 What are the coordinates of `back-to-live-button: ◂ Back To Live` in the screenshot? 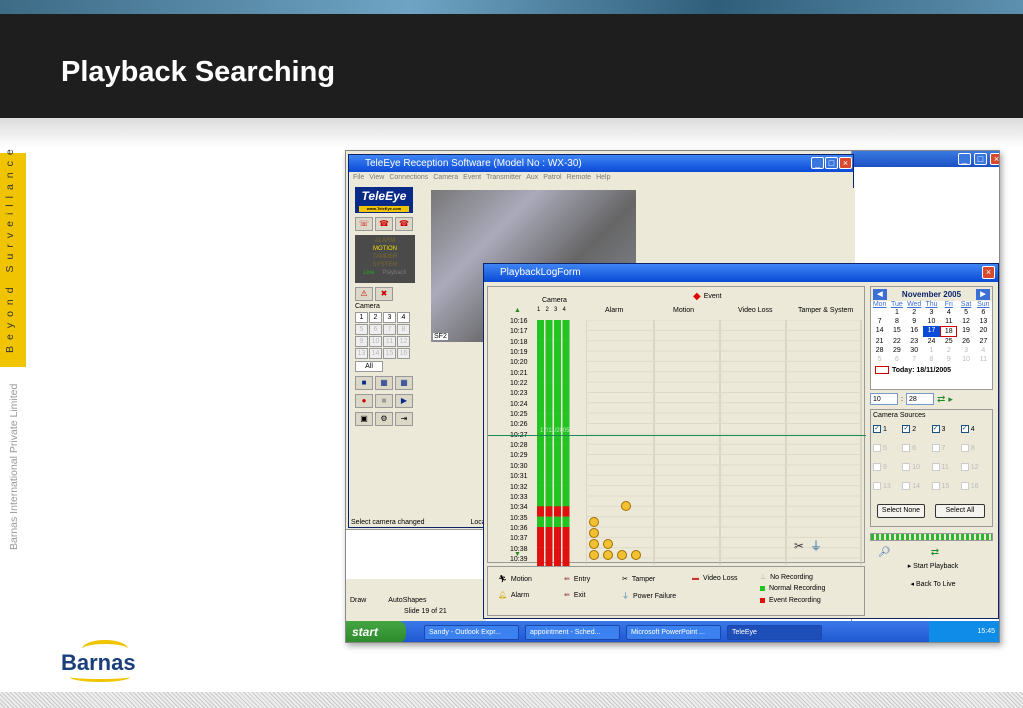 It's located at (933, 584).